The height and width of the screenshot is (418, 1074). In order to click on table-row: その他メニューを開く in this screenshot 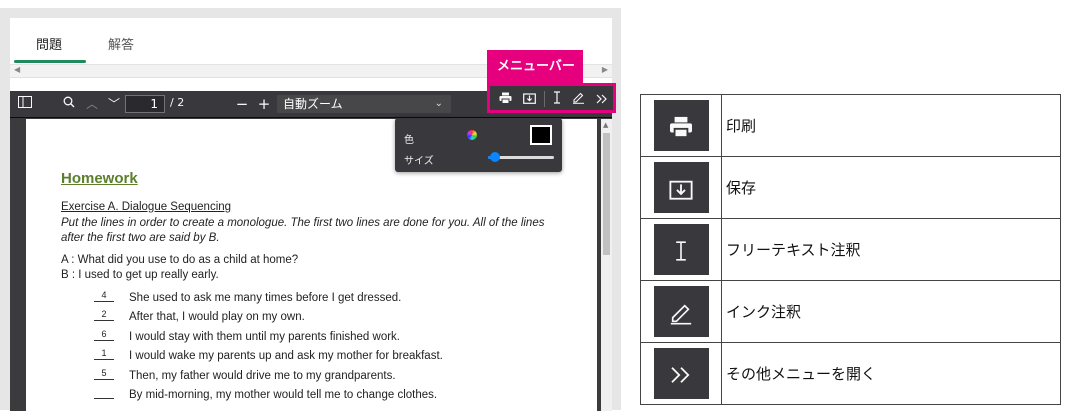, I will do `click(850, 373)`.